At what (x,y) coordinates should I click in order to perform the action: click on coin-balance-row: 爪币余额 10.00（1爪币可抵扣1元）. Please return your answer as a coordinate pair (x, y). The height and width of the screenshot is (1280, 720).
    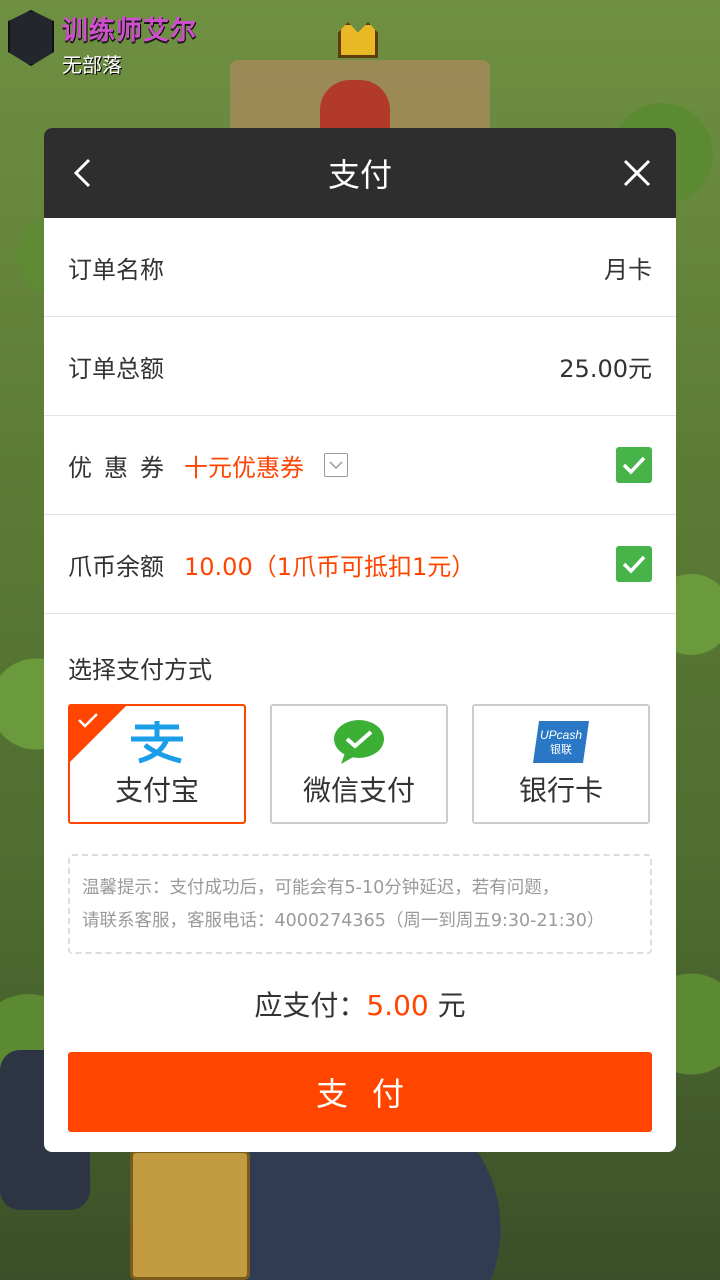
    Looking at the image, I should click on (360, 564).